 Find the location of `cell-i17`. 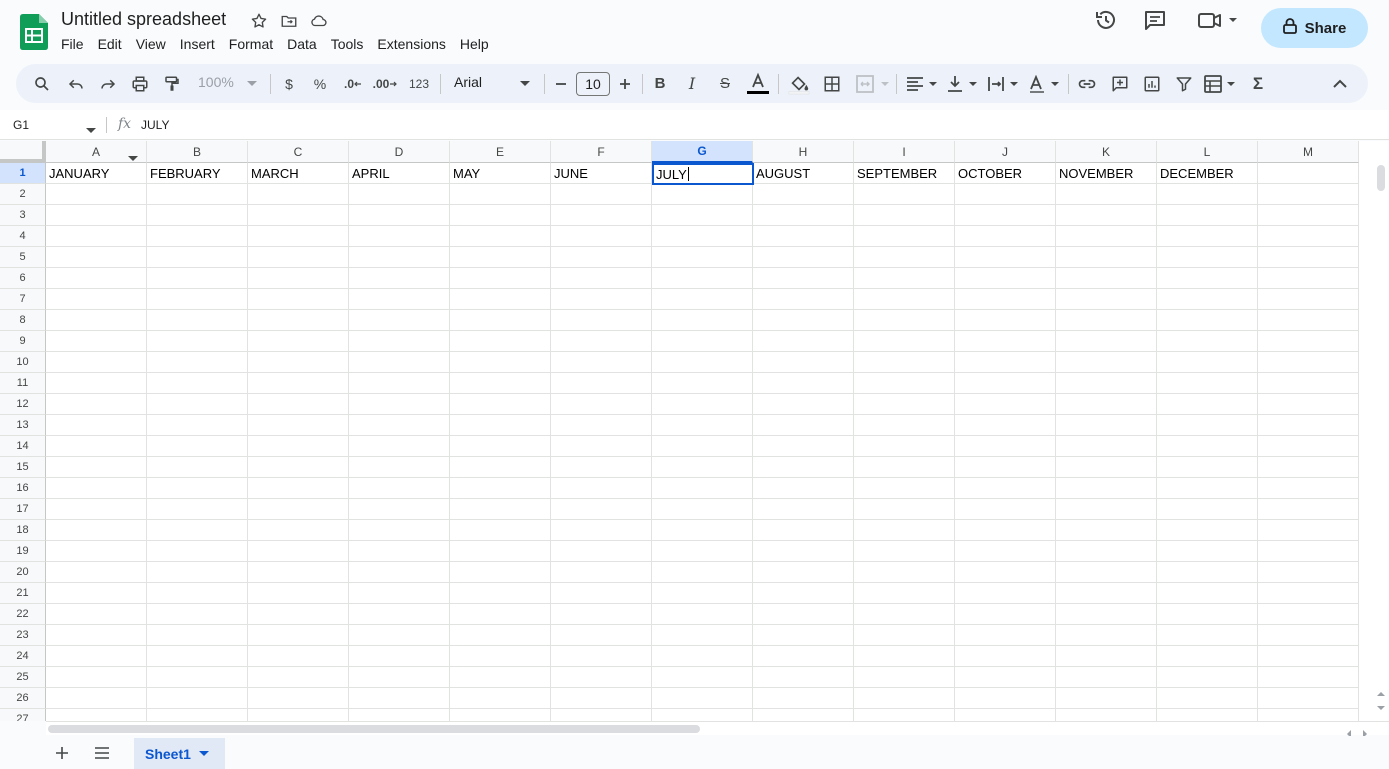

cell-i17 is located at coordinates (904, 509).